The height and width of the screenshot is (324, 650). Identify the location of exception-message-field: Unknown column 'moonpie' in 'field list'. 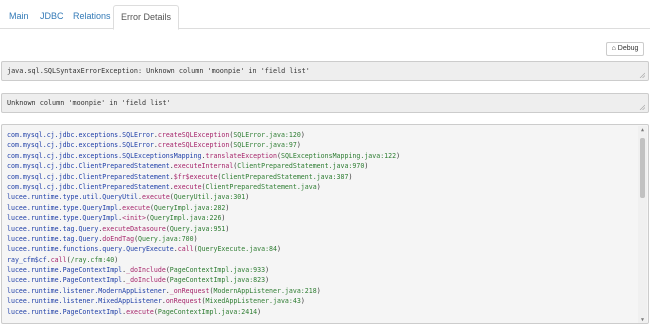
(325, 103).